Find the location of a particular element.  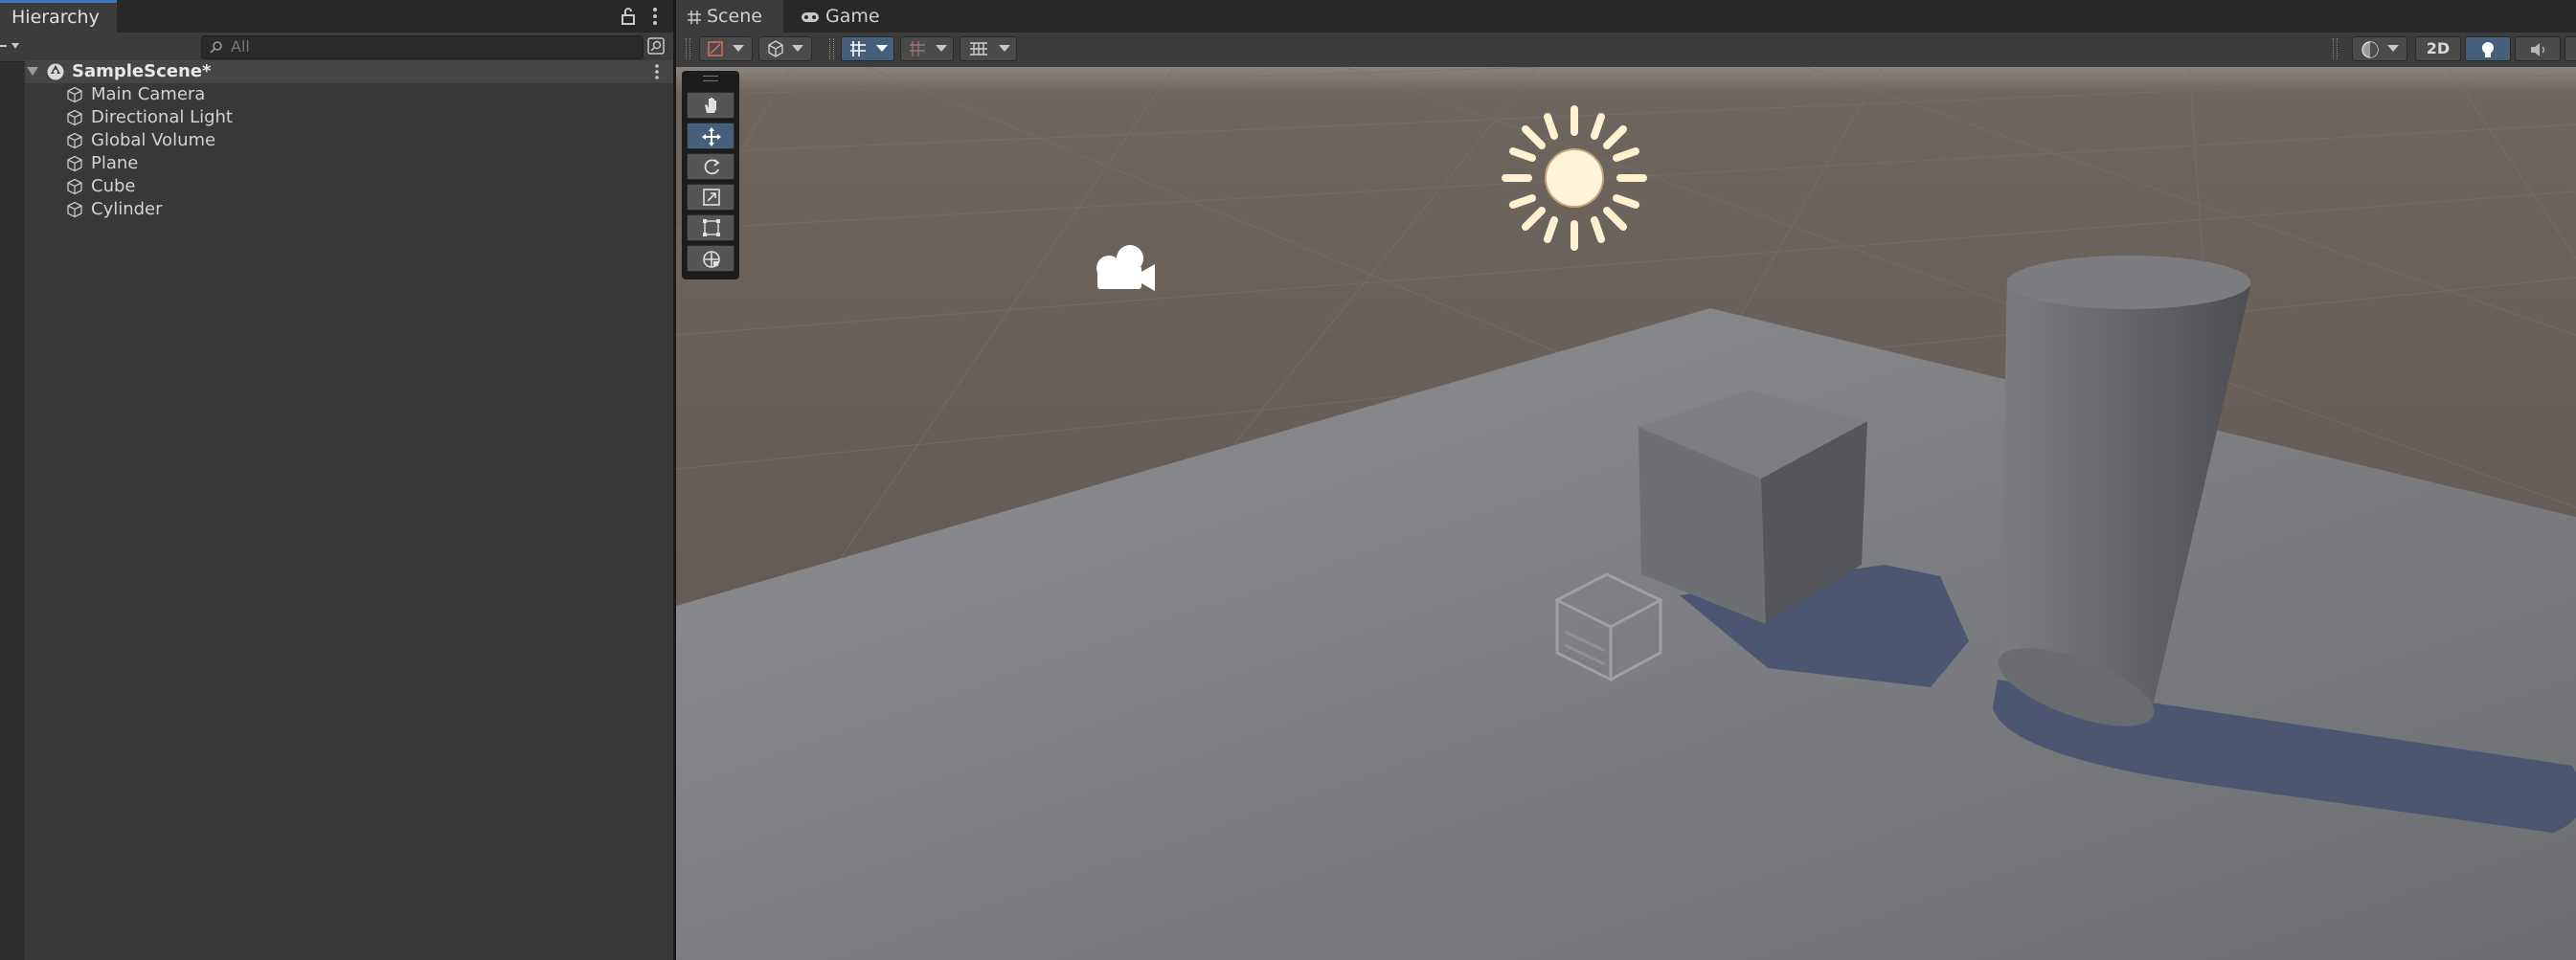

gamepad-icon is located at coordinates (810, 16).